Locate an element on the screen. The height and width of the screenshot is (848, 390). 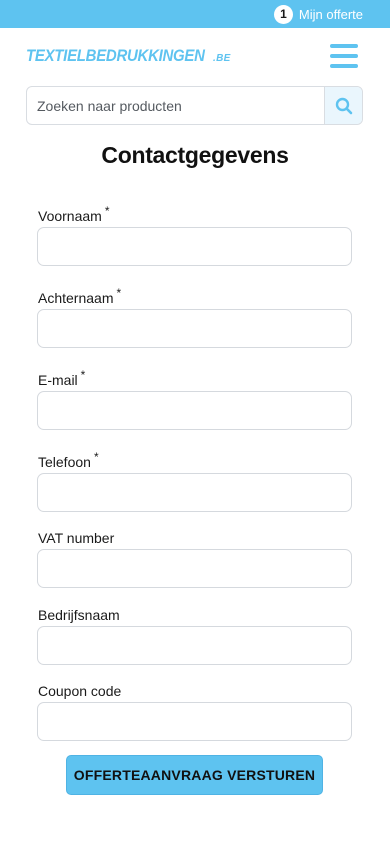
first-name-label: Voornaam * is located at coordinates (74, 214).